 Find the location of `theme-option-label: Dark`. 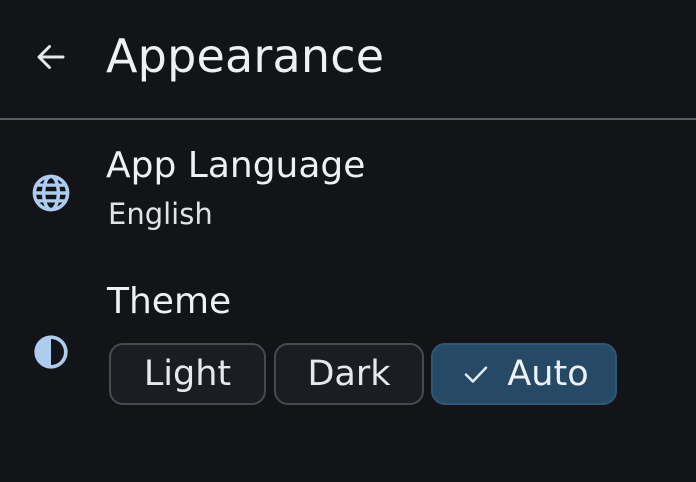

theme-option-label: Dark is located at coordinates (349, 374).